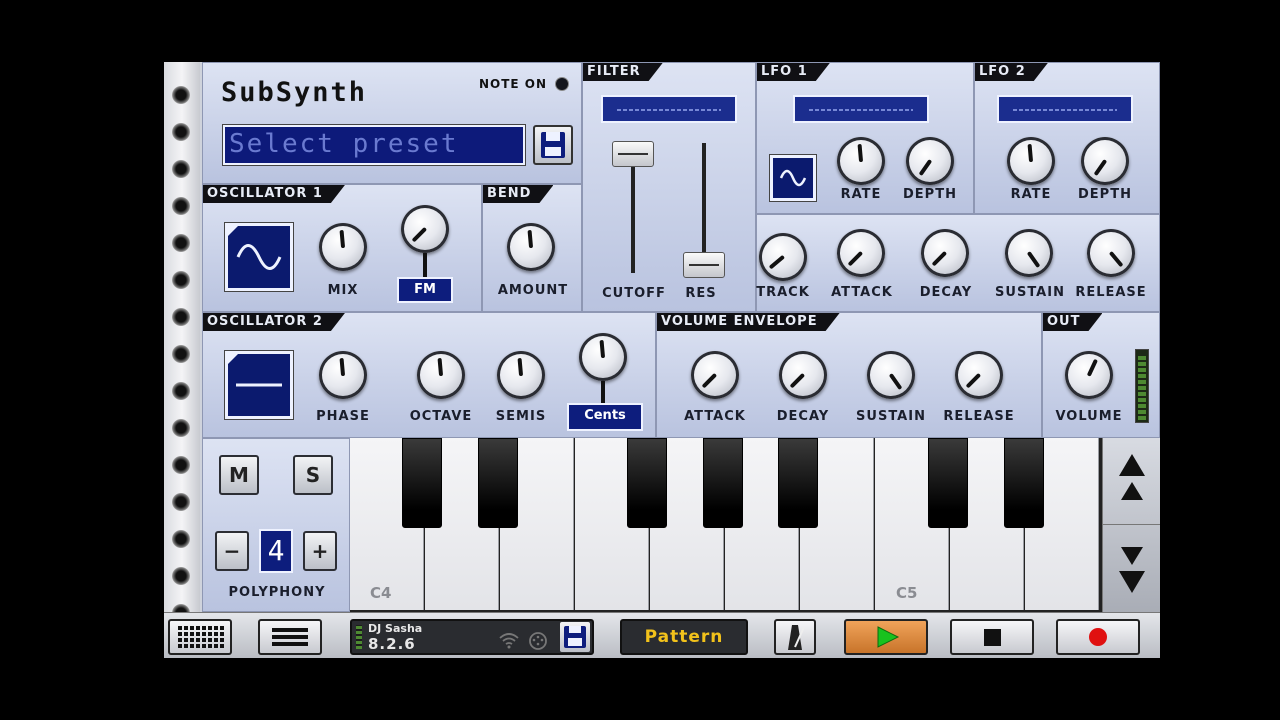  I want to click on main-menu-button, so click(290, 637).